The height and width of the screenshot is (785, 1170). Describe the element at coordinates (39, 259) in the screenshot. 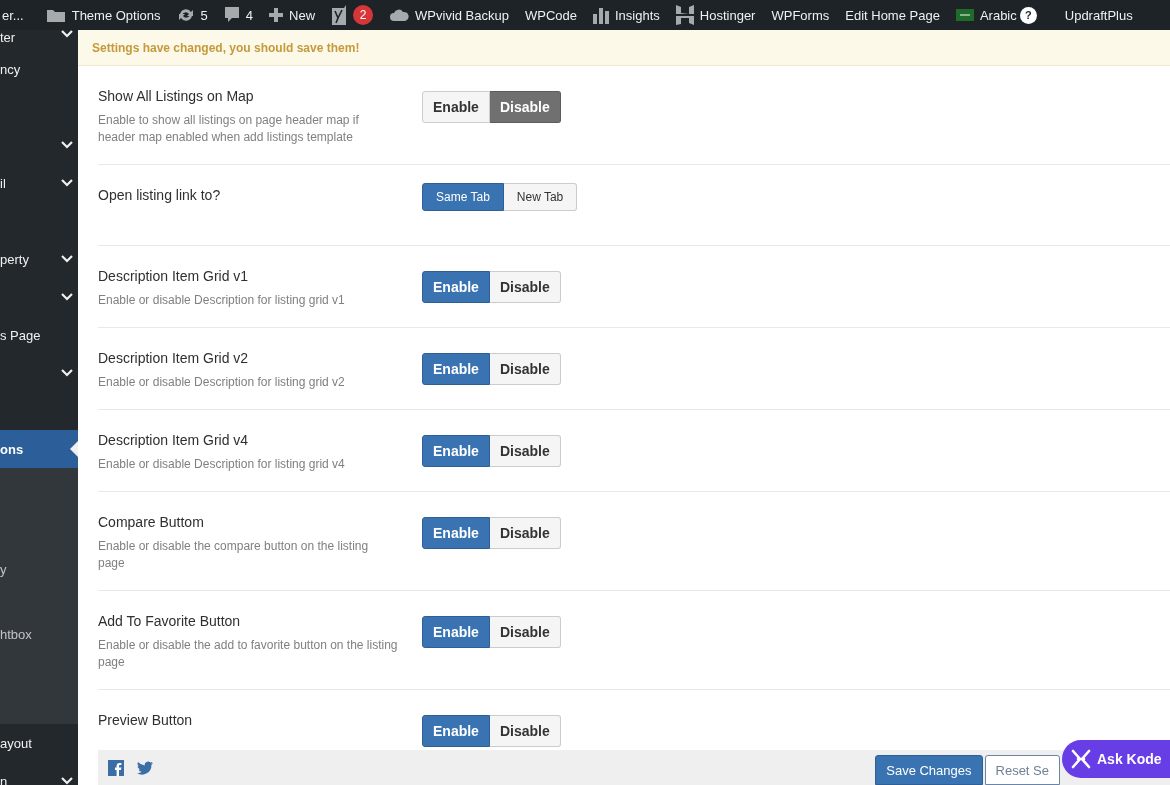

I see `sidebar-item: perty` at that location.